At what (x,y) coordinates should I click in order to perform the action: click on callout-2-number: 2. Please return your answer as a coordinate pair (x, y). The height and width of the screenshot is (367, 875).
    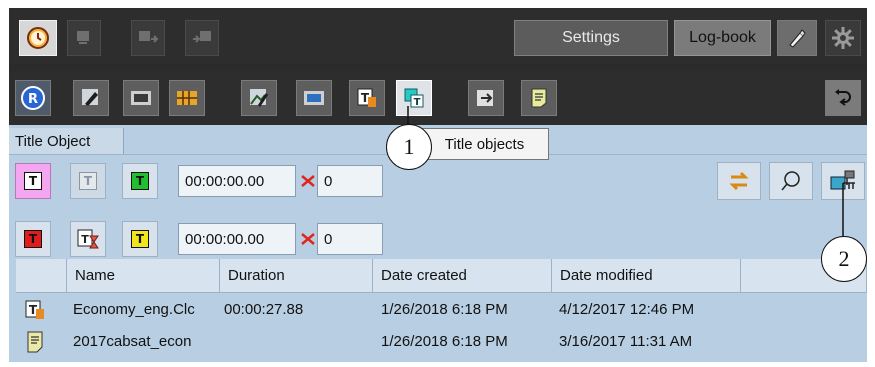
    Looking at the image, I should click on (844, 258).